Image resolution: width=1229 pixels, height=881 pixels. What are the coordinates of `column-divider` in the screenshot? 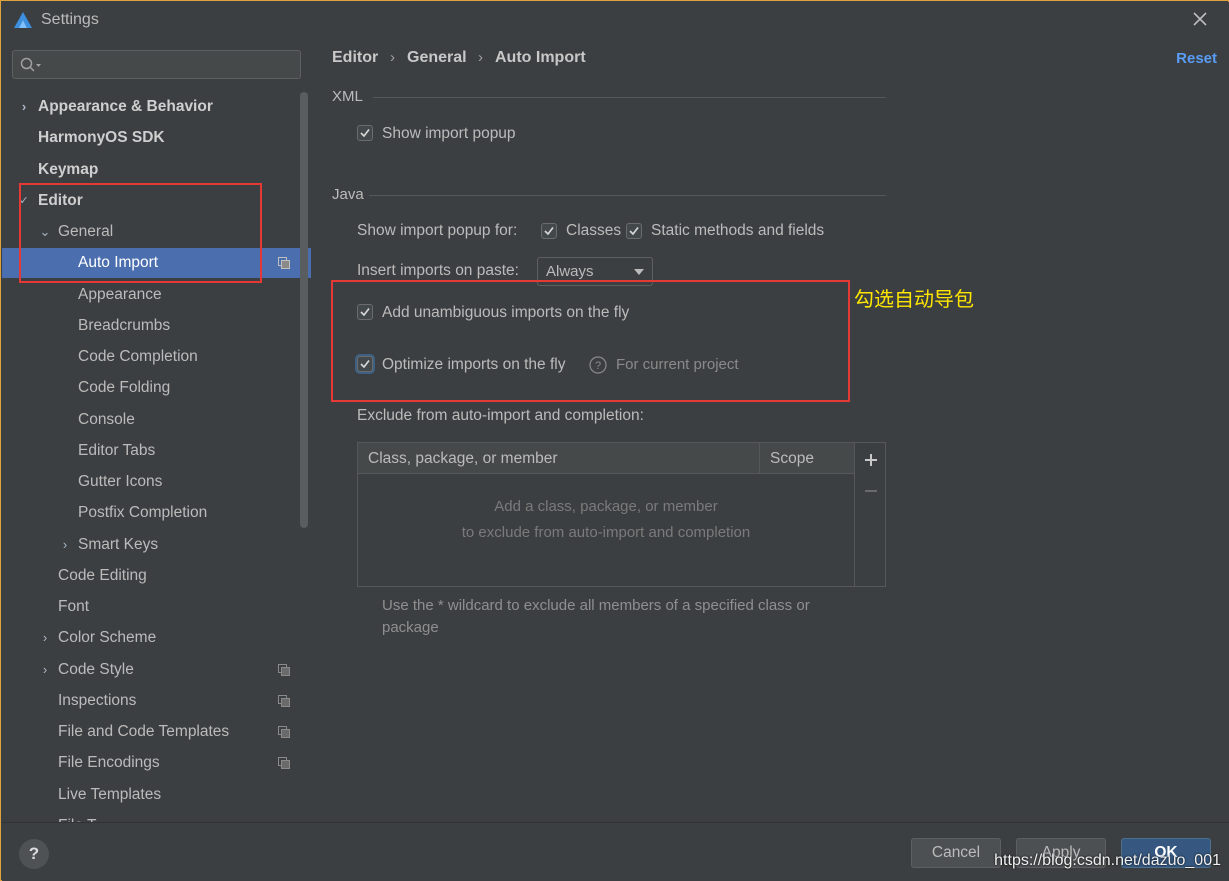 It's located at (759, 458).